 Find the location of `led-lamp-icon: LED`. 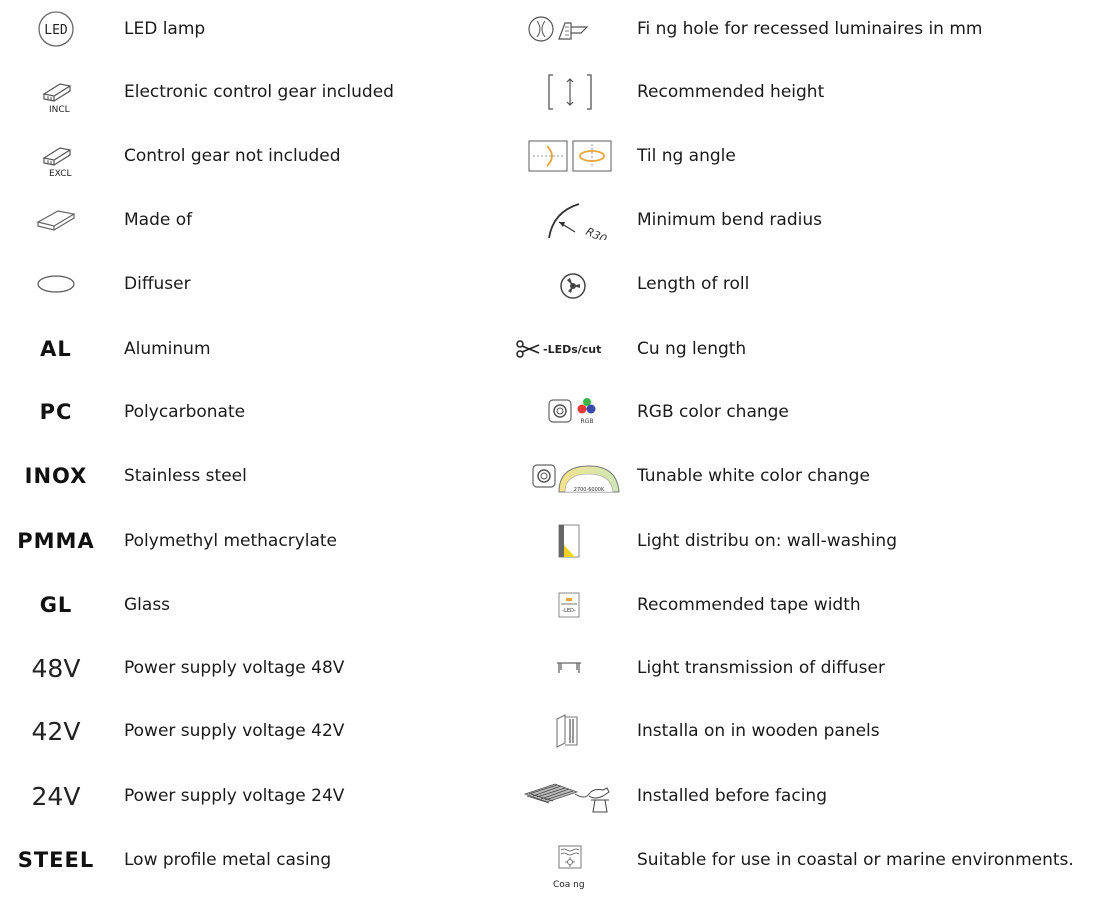

led-lamp-icon: LED is located at coordinates (56, 29).